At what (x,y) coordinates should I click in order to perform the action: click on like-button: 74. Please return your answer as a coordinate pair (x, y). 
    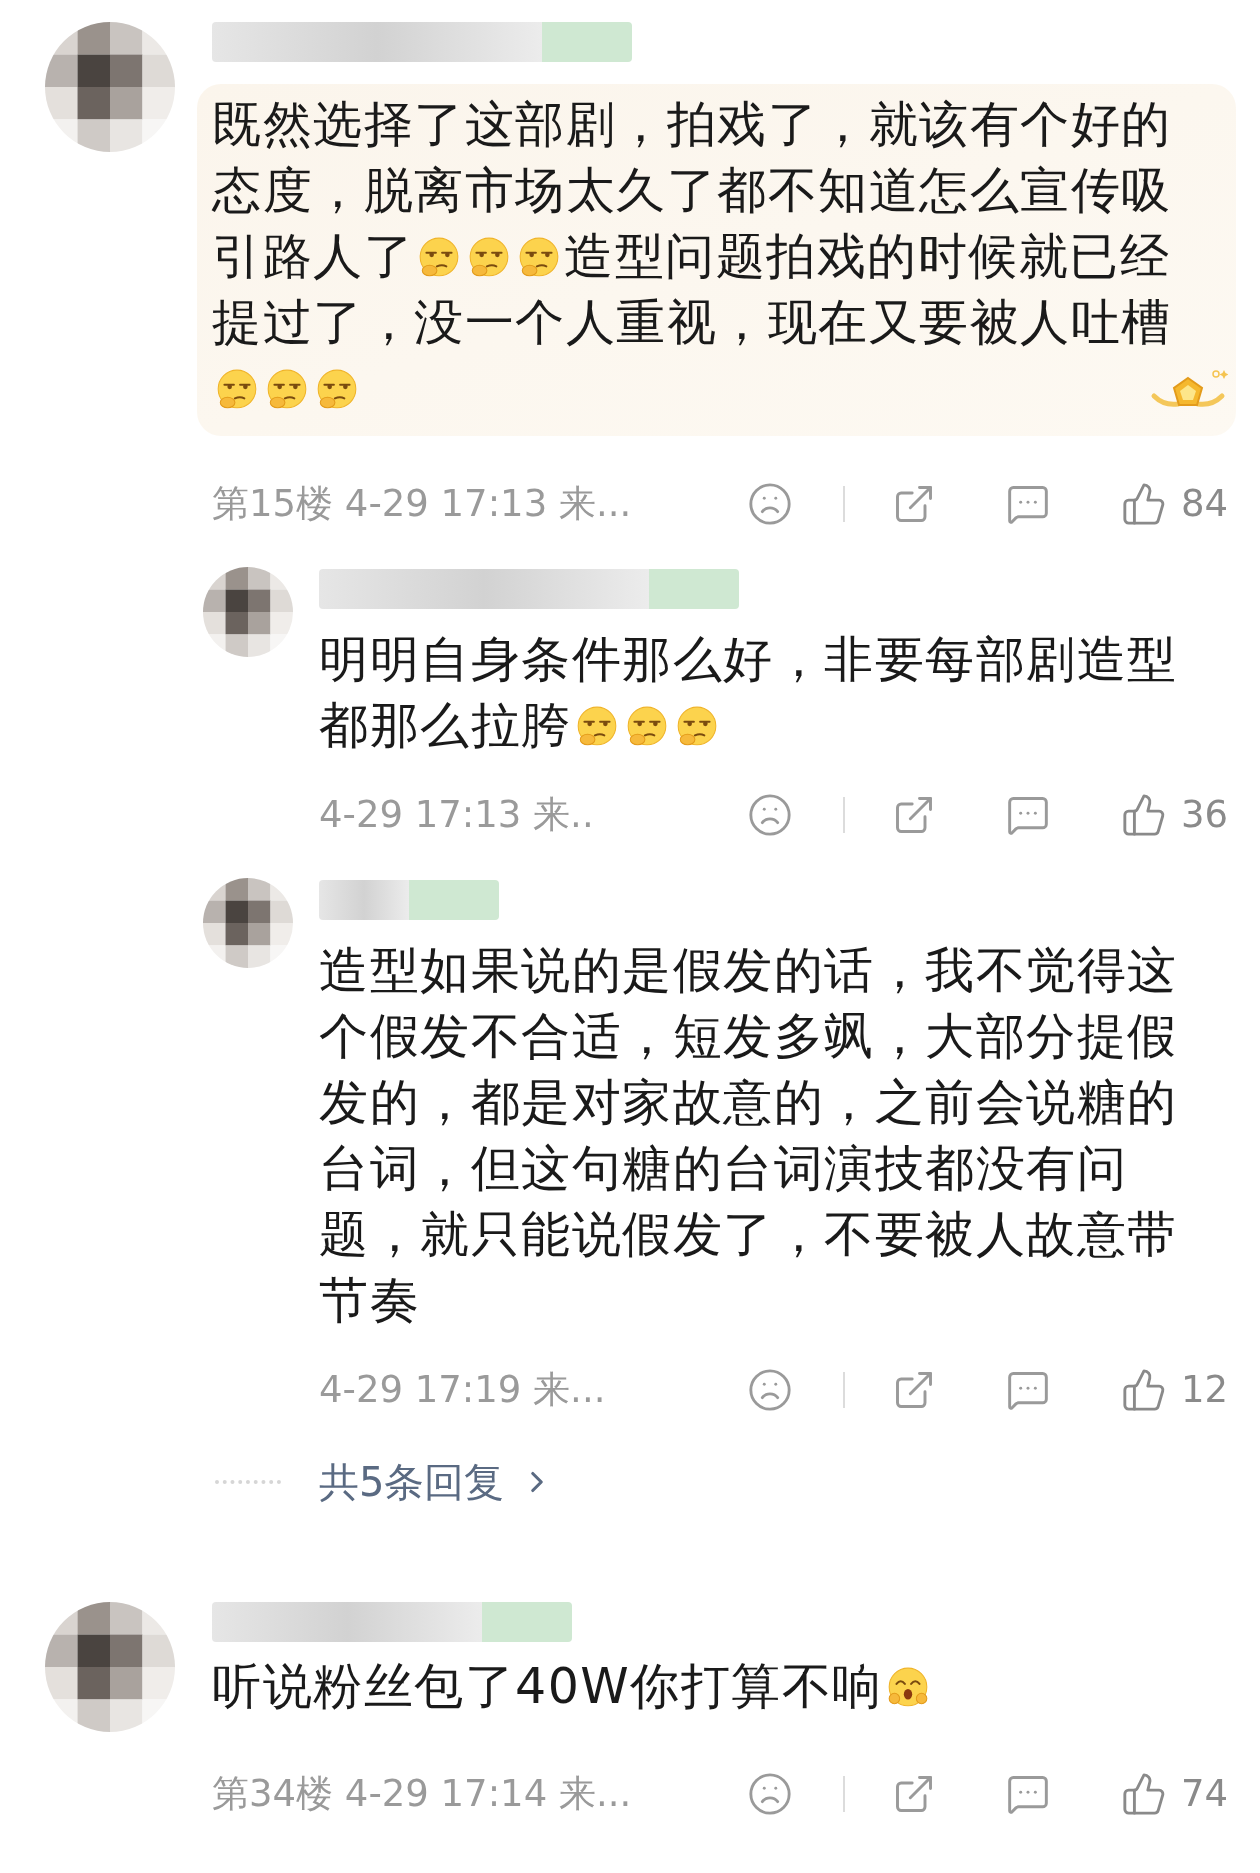
    Looking at the image, I should click on (1174, 1794).